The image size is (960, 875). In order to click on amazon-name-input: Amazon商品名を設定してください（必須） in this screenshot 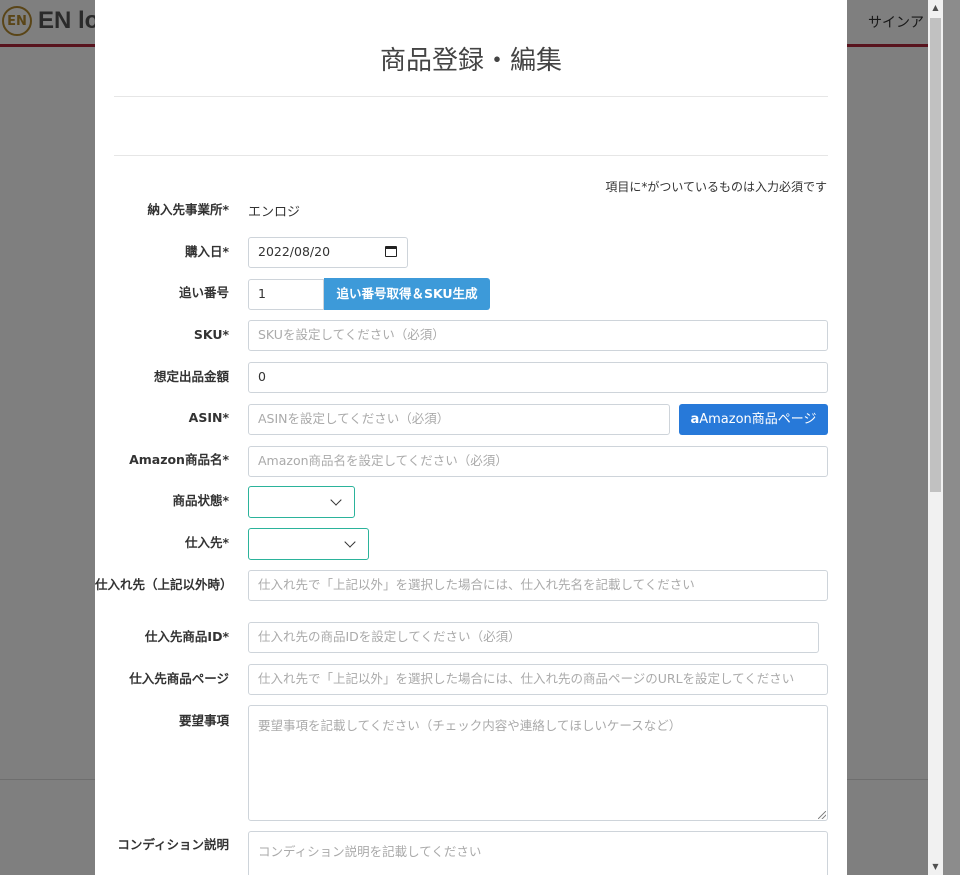, I will do `click(538, 461)`.